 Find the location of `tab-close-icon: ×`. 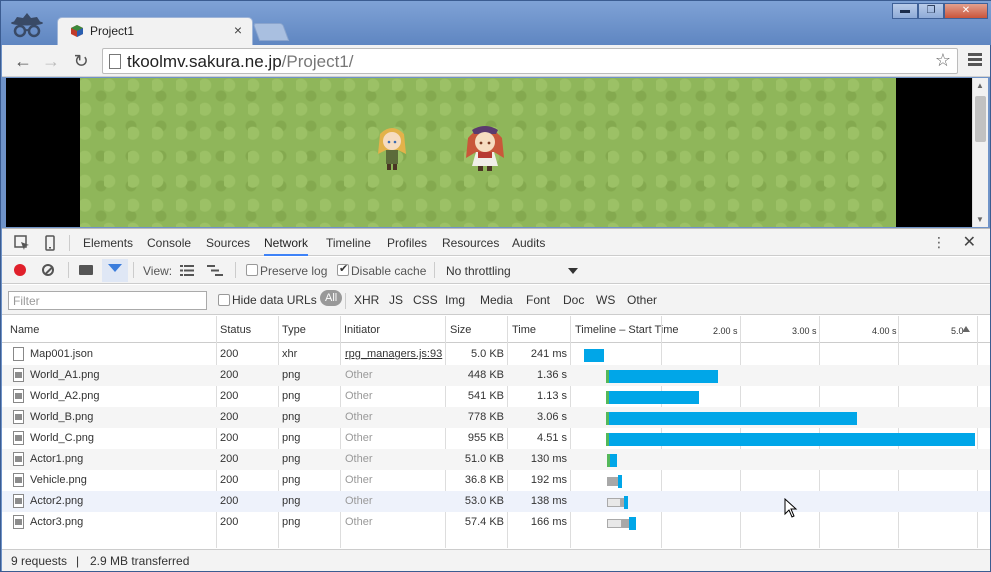

tab-close-icon: × is located at coordinates (238, 30).